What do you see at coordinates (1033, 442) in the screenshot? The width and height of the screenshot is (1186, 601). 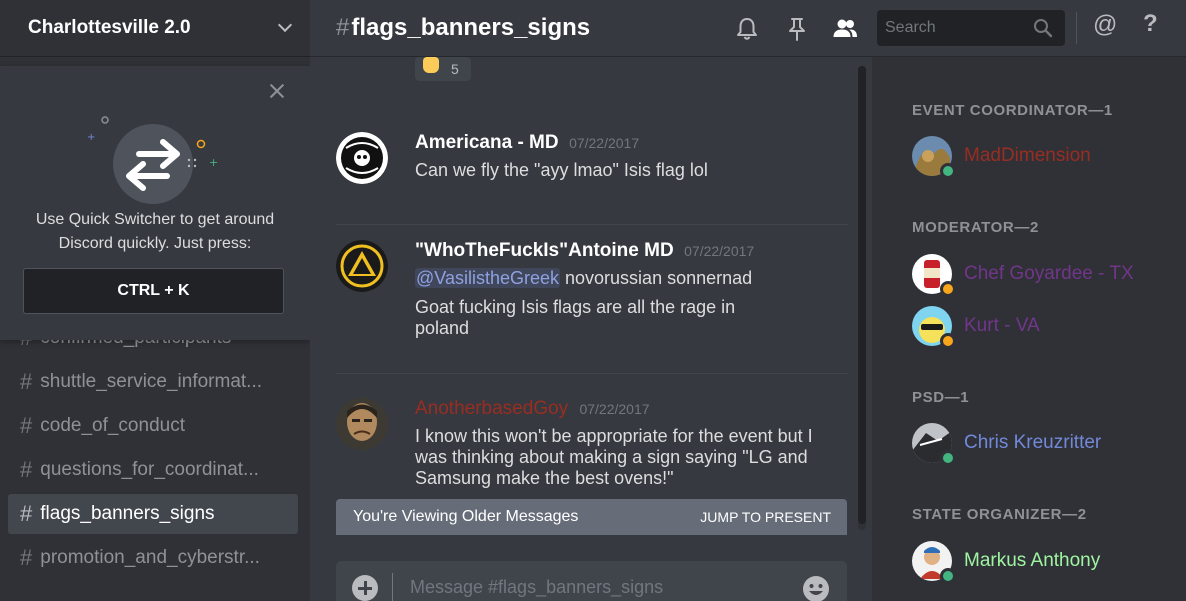 I see `member-name: Chris Kreuzritter` at bounding box center [1033, 442].